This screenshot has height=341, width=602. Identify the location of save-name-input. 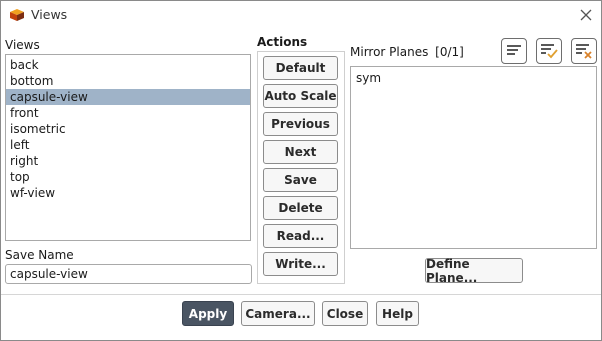
(128, 274).